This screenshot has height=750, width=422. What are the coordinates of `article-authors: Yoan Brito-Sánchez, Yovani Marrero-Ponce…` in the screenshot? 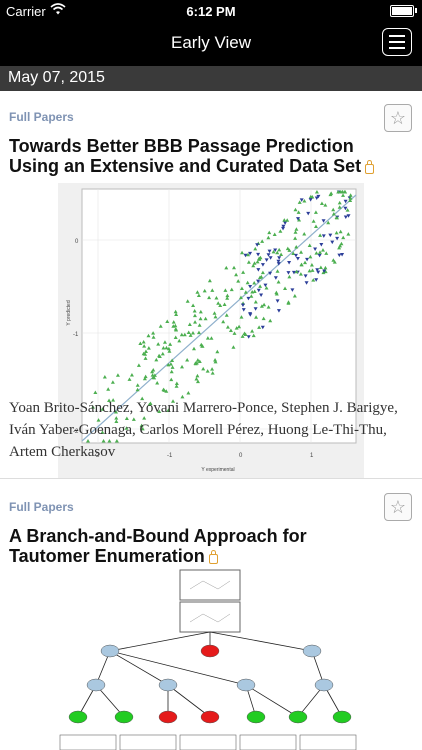 It's located at (203, 430).